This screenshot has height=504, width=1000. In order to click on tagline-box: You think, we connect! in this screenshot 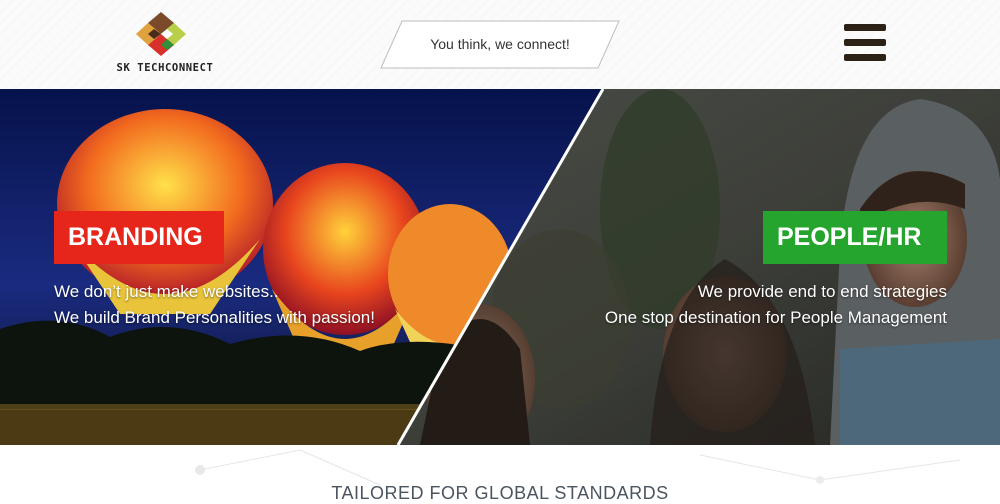, I will do `click(500, 44)`.